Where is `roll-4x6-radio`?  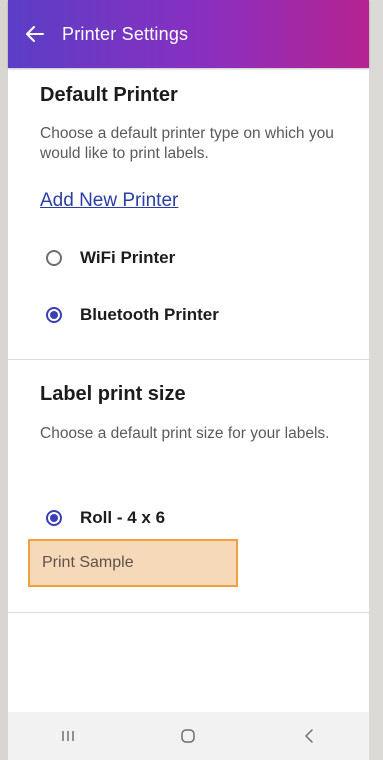
roll-4x6-radio is located at coordinates (54, 518).